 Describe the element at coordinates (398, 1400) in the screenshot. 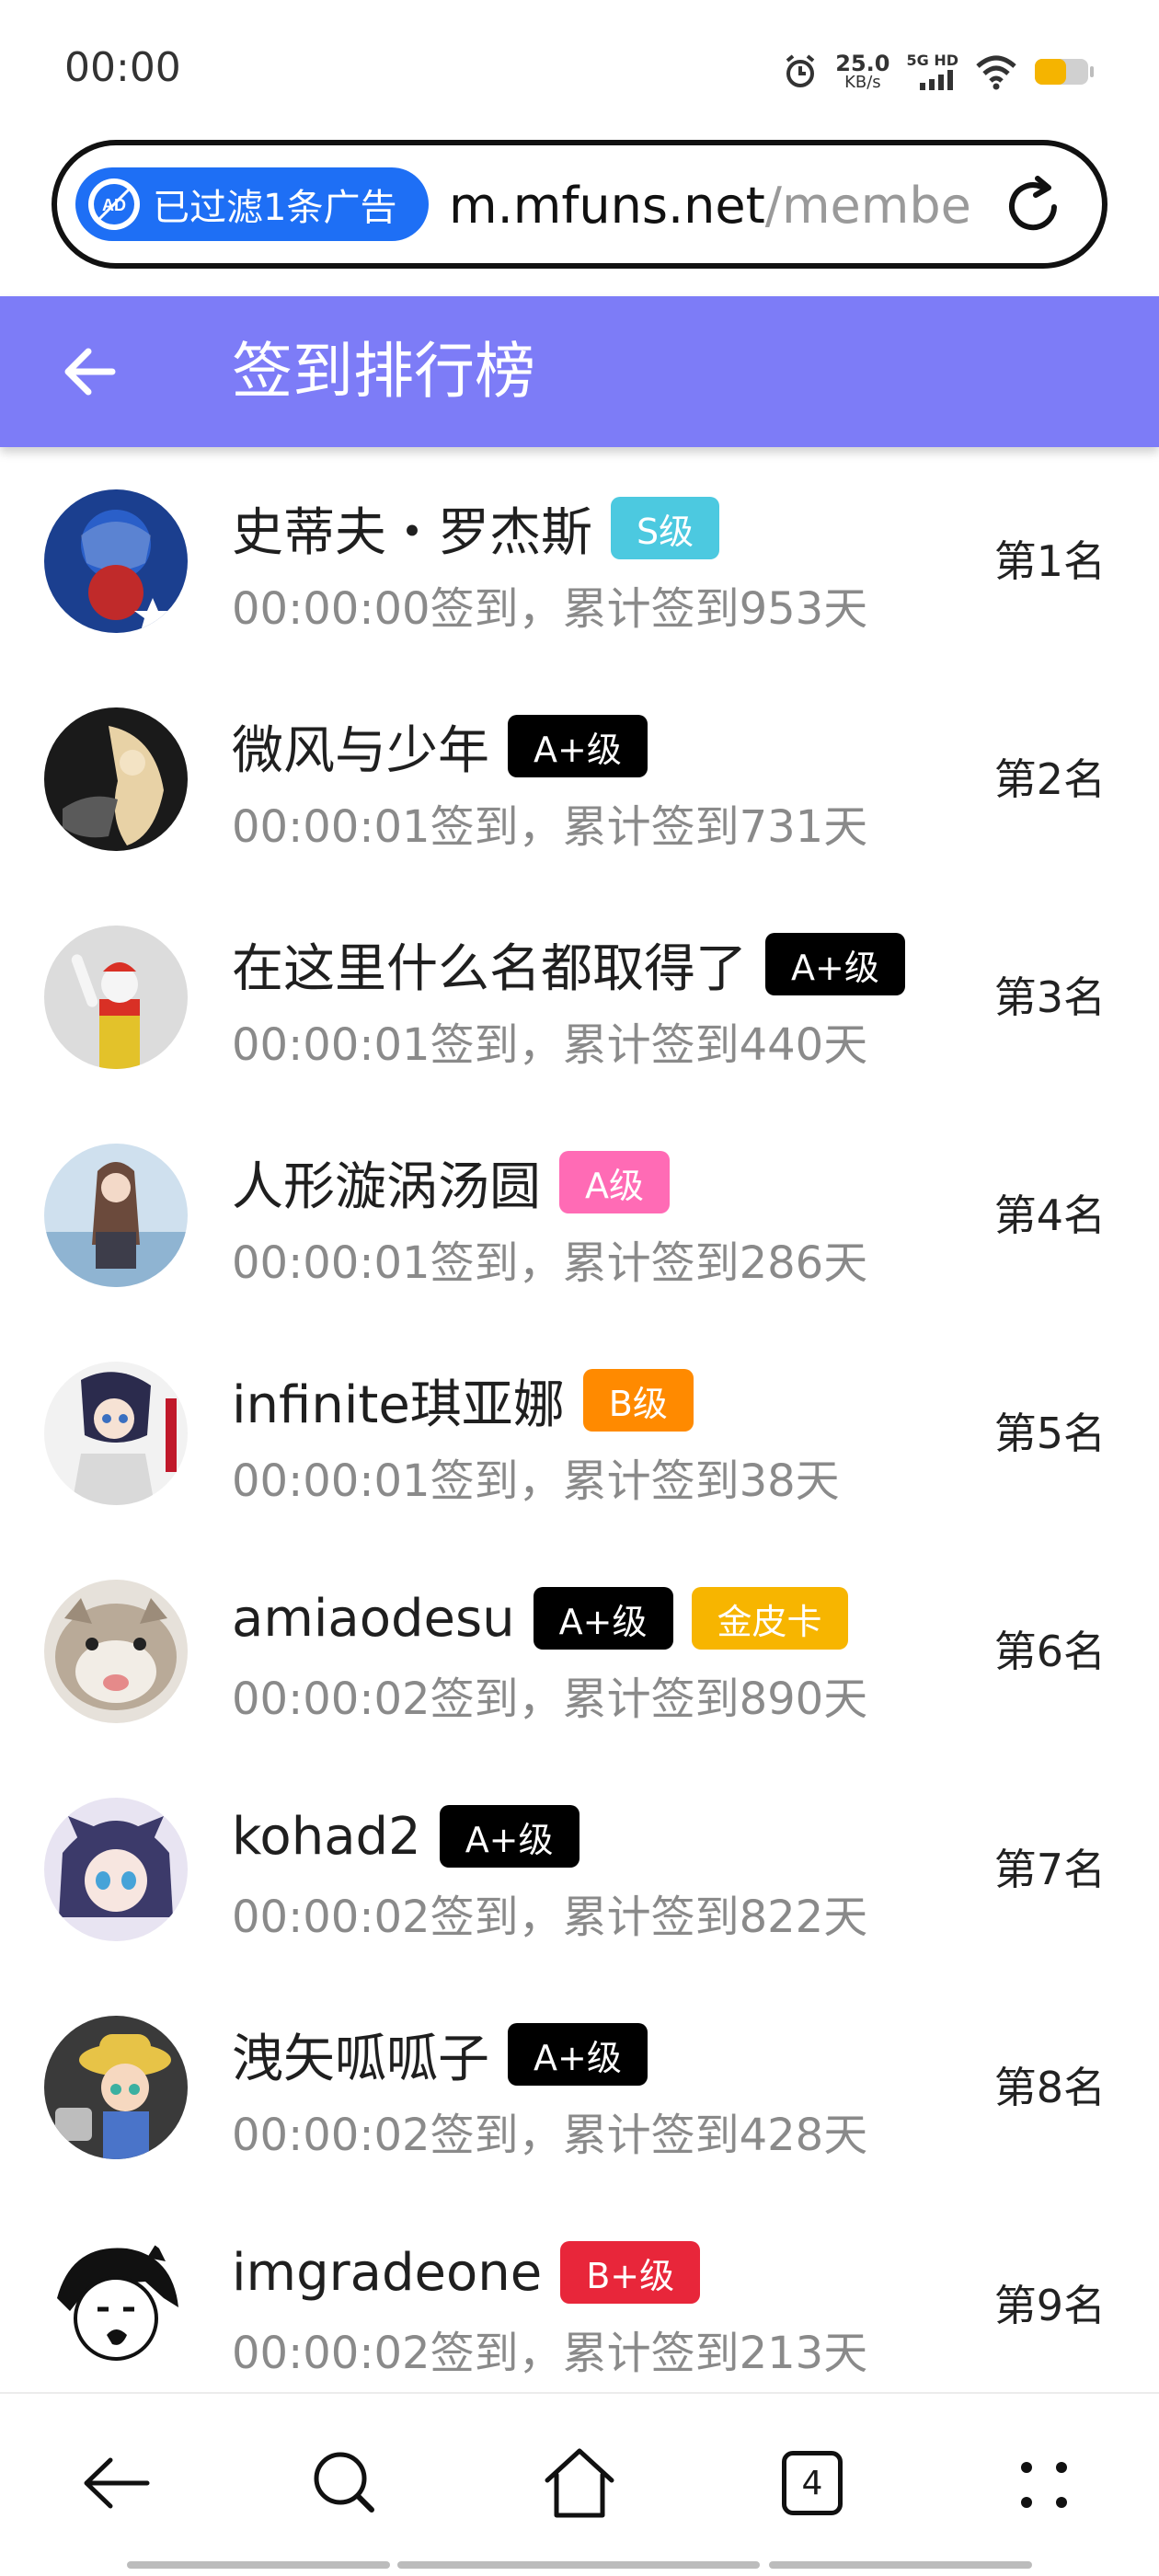

I see `user-name: infinite琪亚娜` at that location.